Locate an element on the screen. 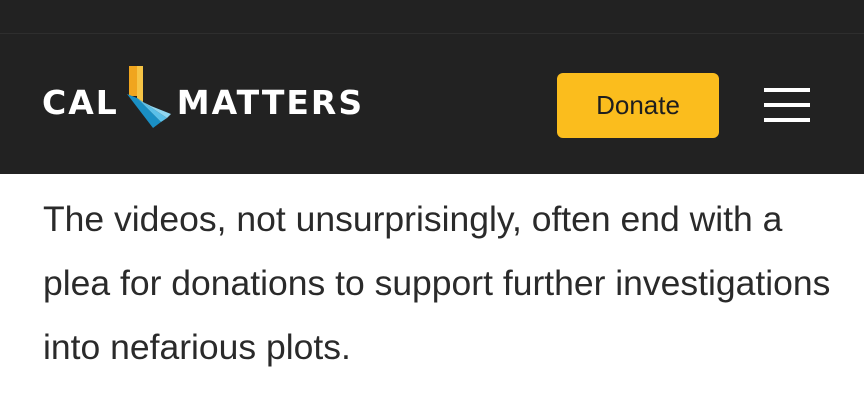 Image resolution: width=864 pixels, height=403 pixels. logo-text-left: CAL is located at coordinates (80, 102).